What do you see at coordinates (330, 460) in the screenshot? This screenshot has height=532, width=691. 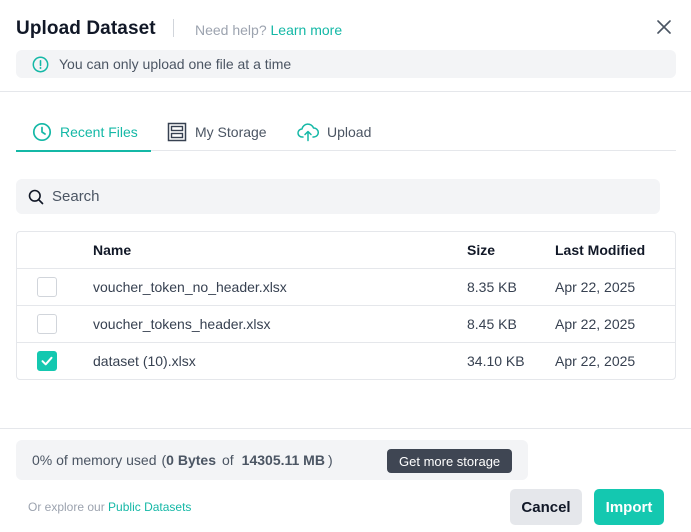 I see `memory-paren-close: )` at bounding box center [330, 460].